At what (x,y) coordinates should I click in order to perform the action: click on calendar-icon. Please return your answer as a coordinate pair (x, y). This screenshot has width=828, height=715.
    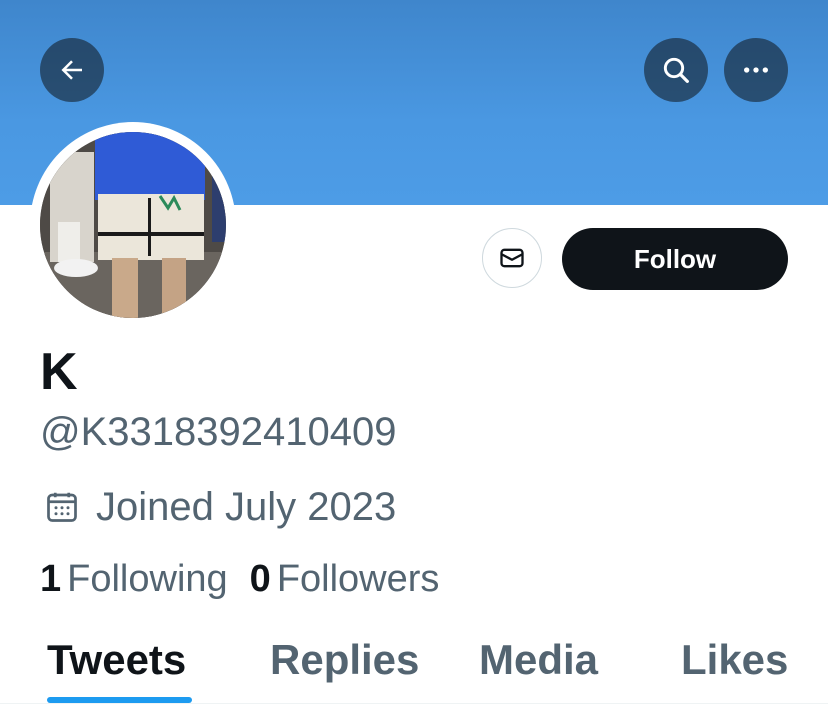
    Looking at the image, I should click on (62, 507).